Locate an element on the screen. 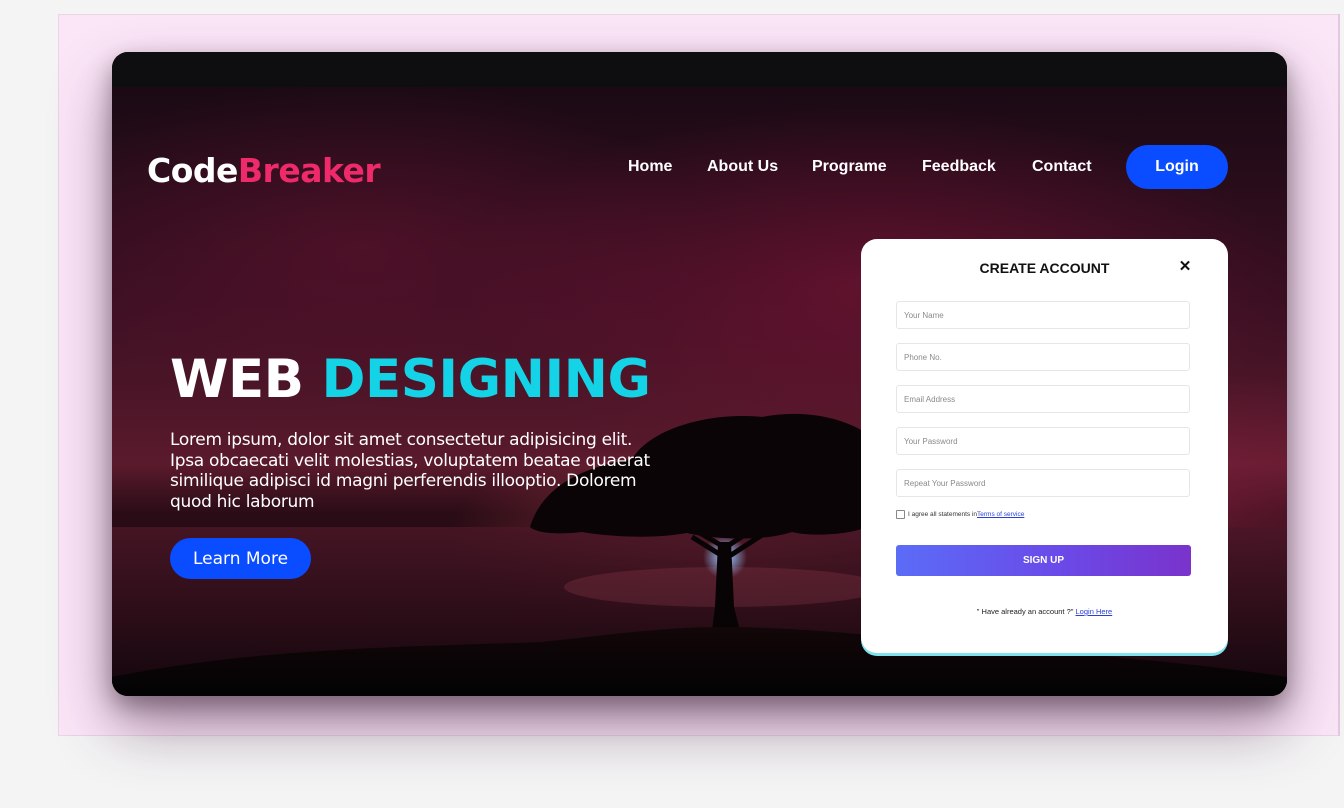 This screenshot has height=808, width=1344. have-account-text: " Have already an account ?" is located at coordinates (1025, 611).